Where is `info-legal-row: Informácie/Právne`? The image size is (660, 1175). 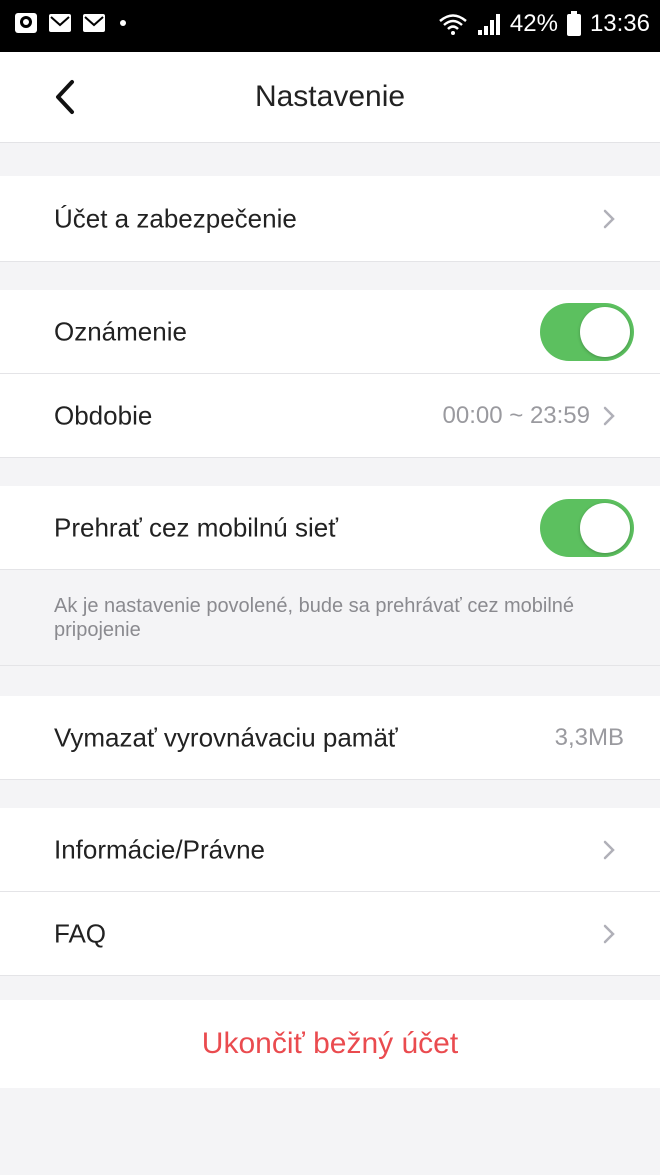
info-legal-row: Informácie/Právne is located at coordinates (330, 850).